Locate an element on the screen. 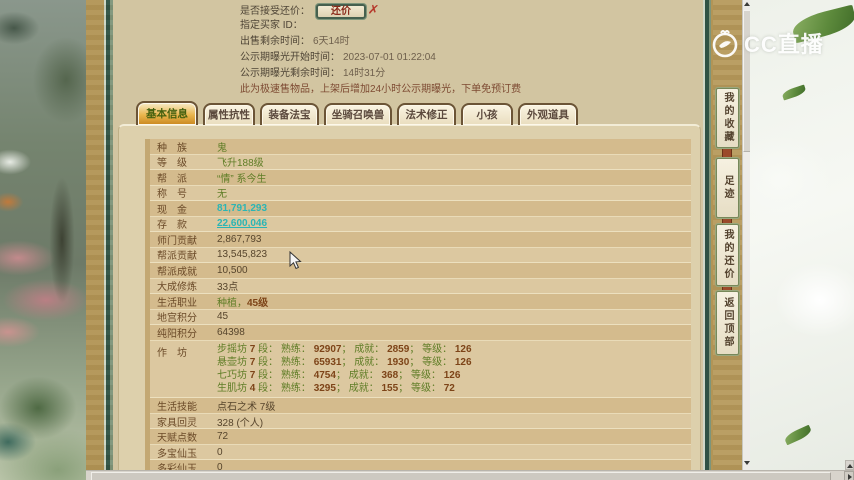  row-label: 家具回灵 is located at coordinates (177, 423).